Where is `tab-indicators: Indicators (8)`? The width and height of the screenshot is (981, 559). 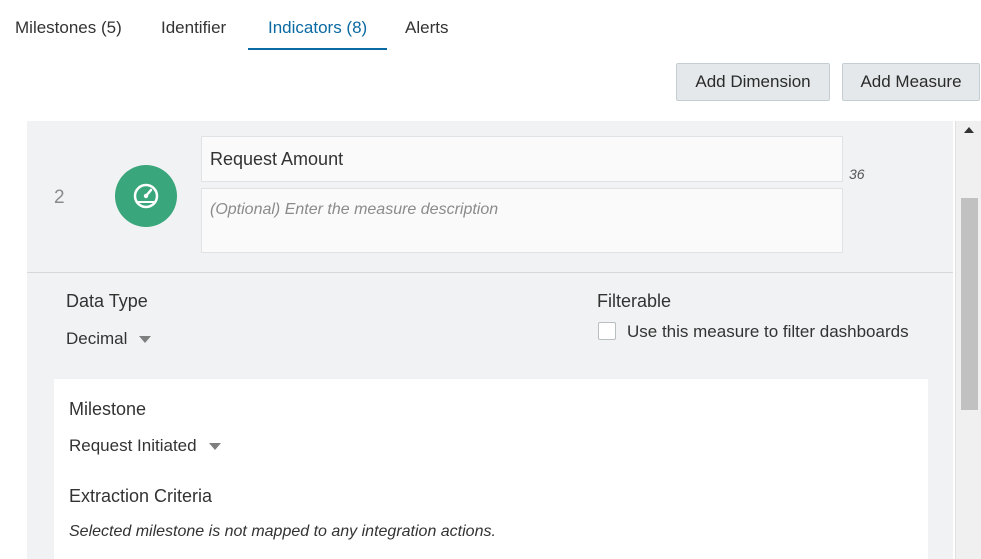 tab-indicators: Indicators (8) is located at coordinates (318, 25).